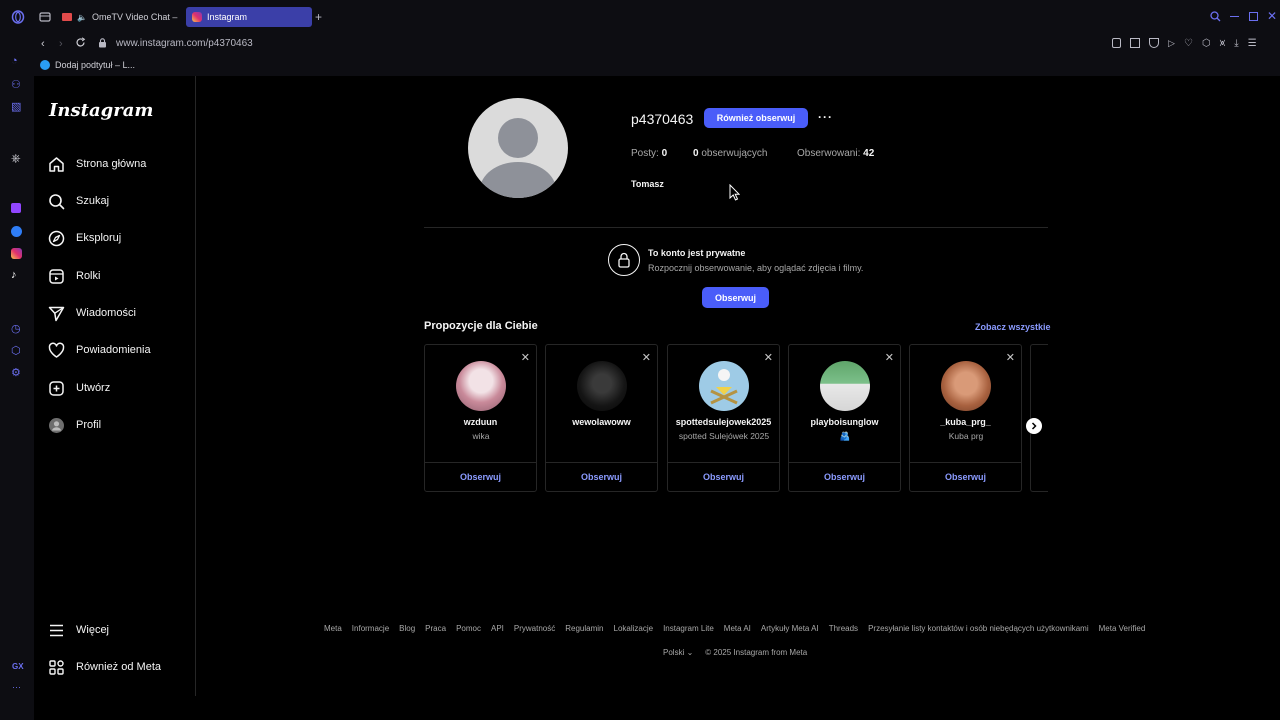 The width and height of the screenshot is (1280, 720). I want to click on search-tabs-icon, so click(1215, 16).